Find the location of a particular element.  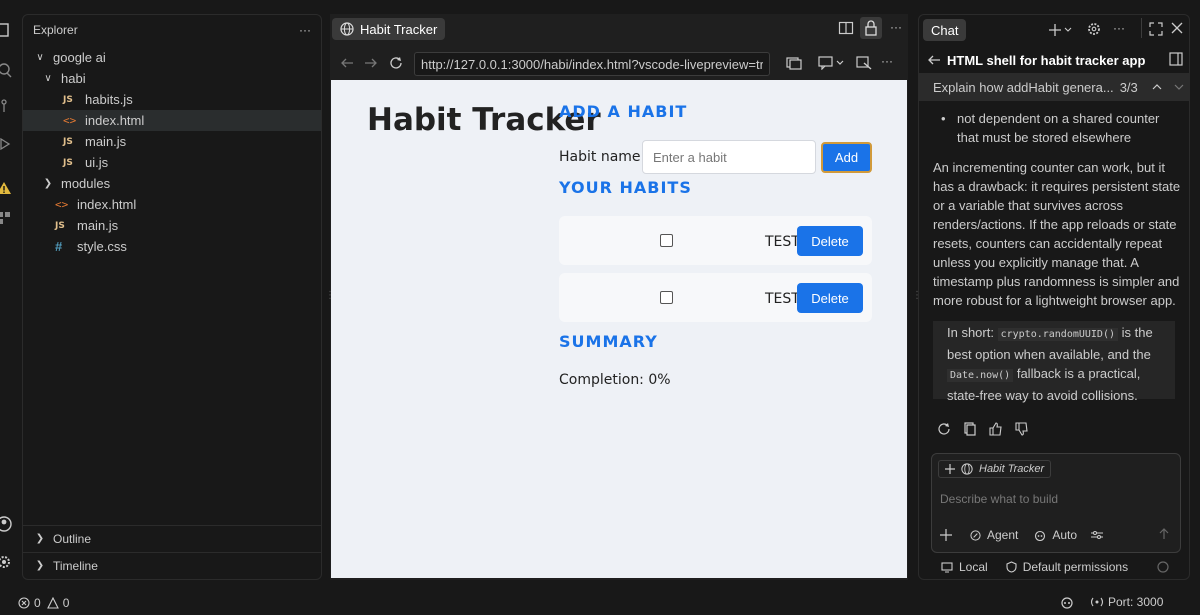

css-file-icon: # is located at coordinates (59, 246).